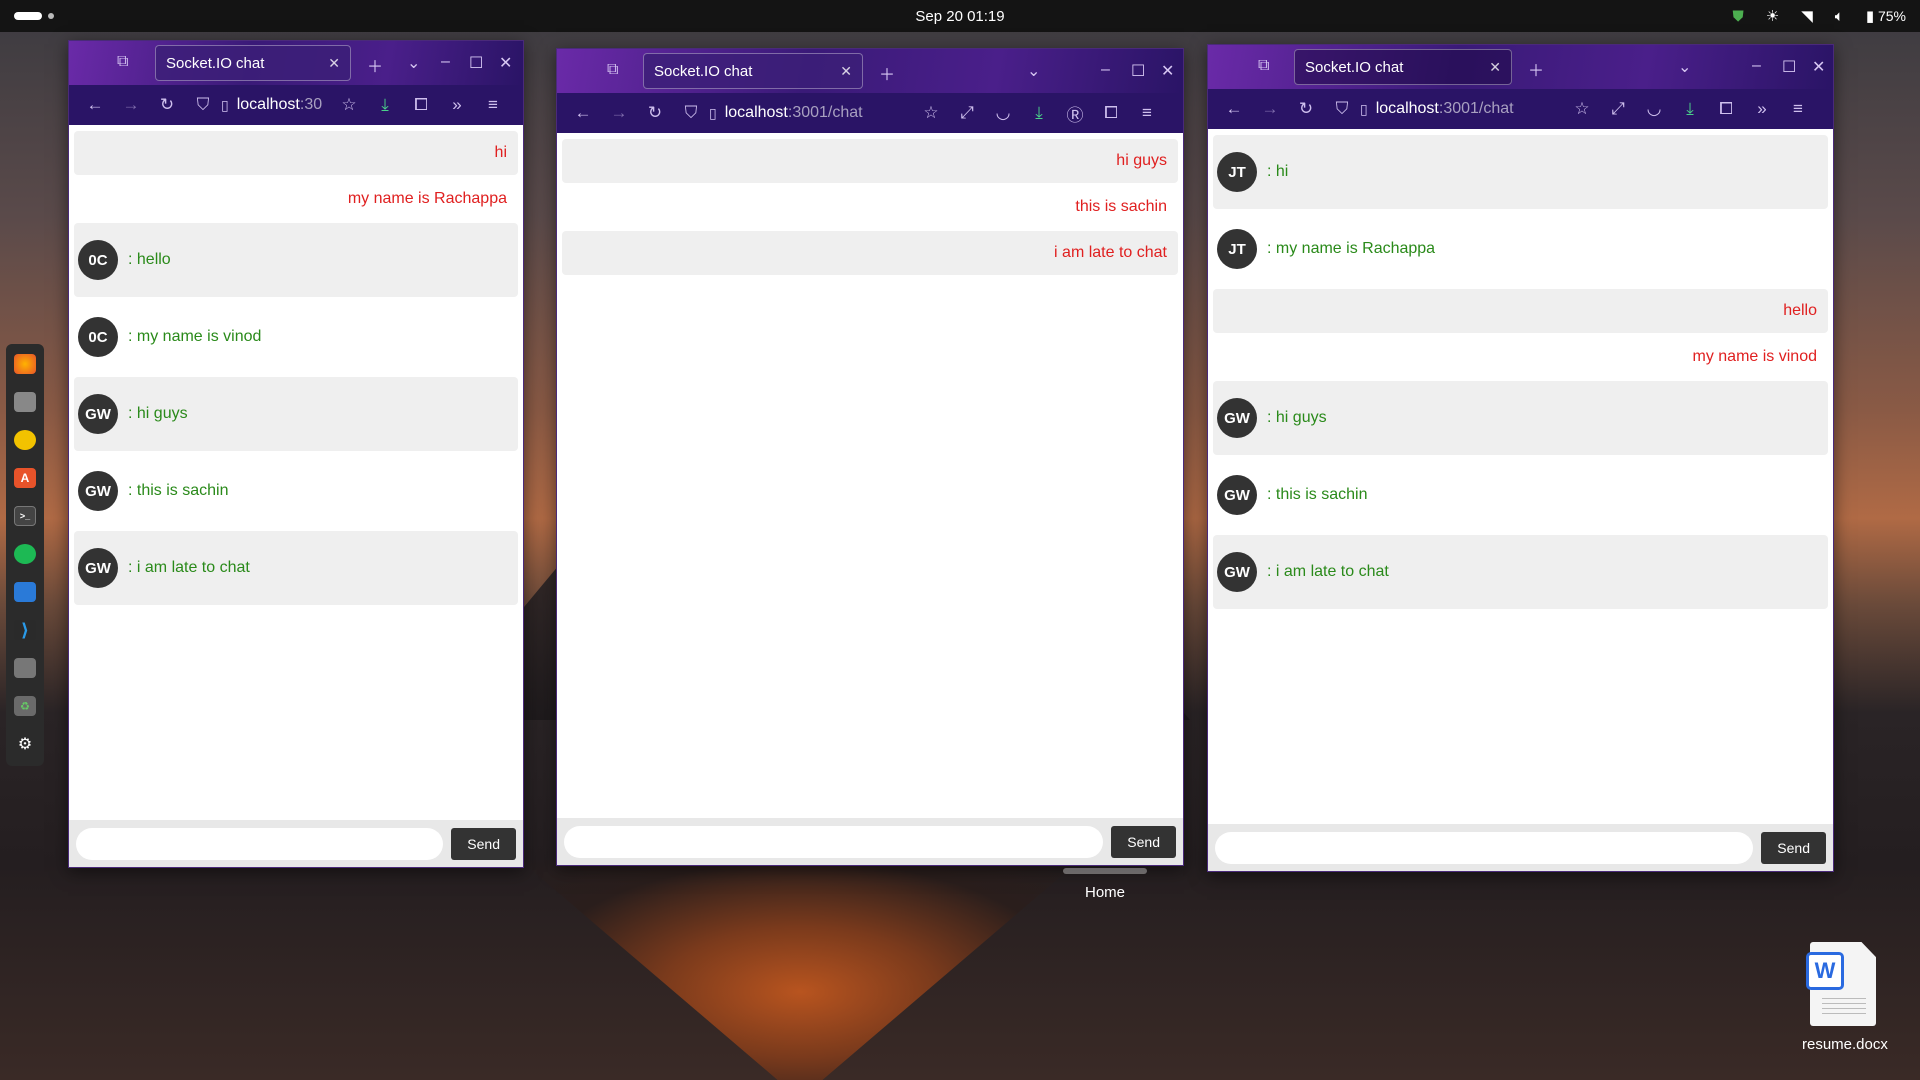  Describe the element at coordinates (1738, 16) in the screenshot. I see `shield-icon: ⛊` at that location.